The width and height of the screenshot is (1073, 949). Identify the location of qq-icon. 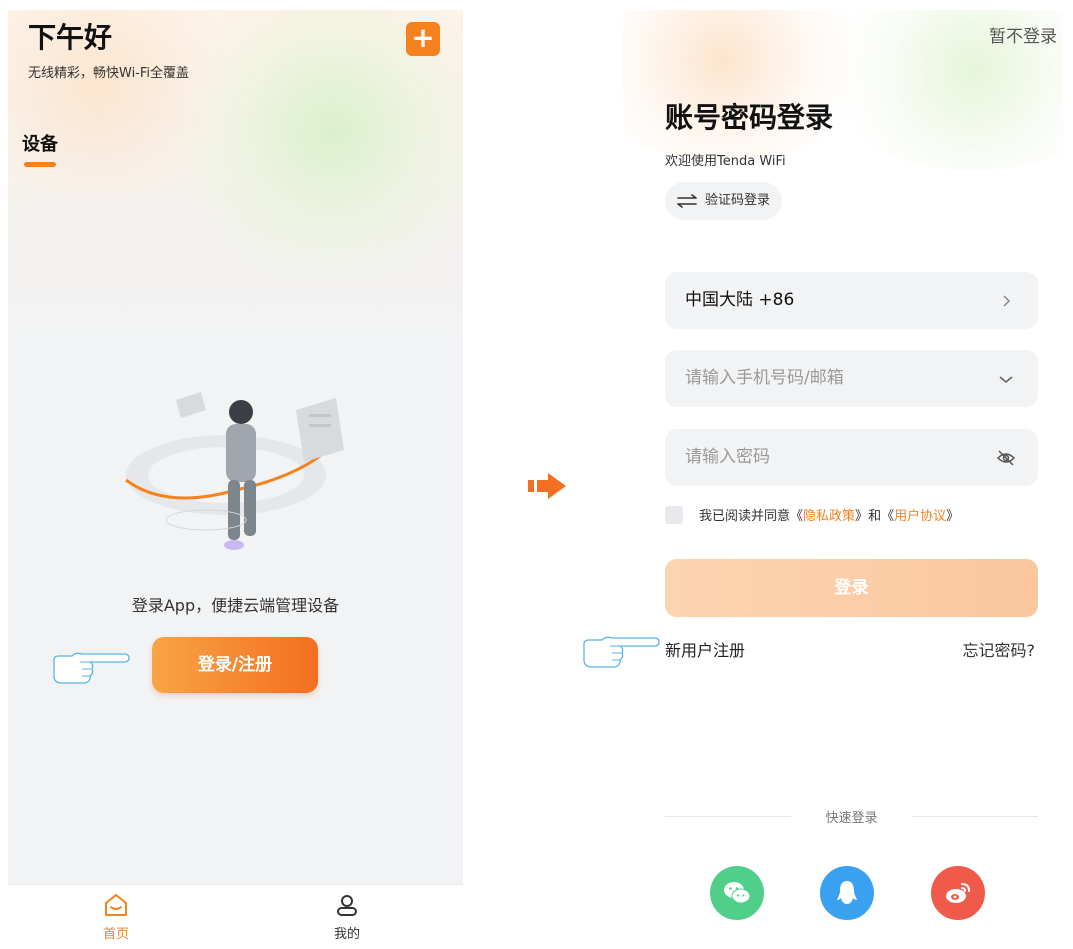
(847, 892).